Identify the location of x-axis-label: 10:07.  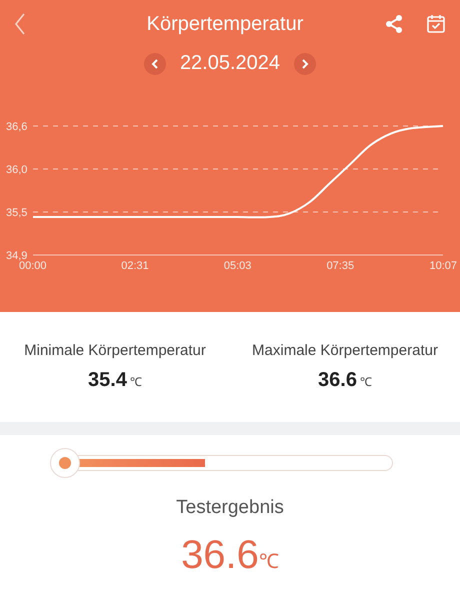
(443, 266).